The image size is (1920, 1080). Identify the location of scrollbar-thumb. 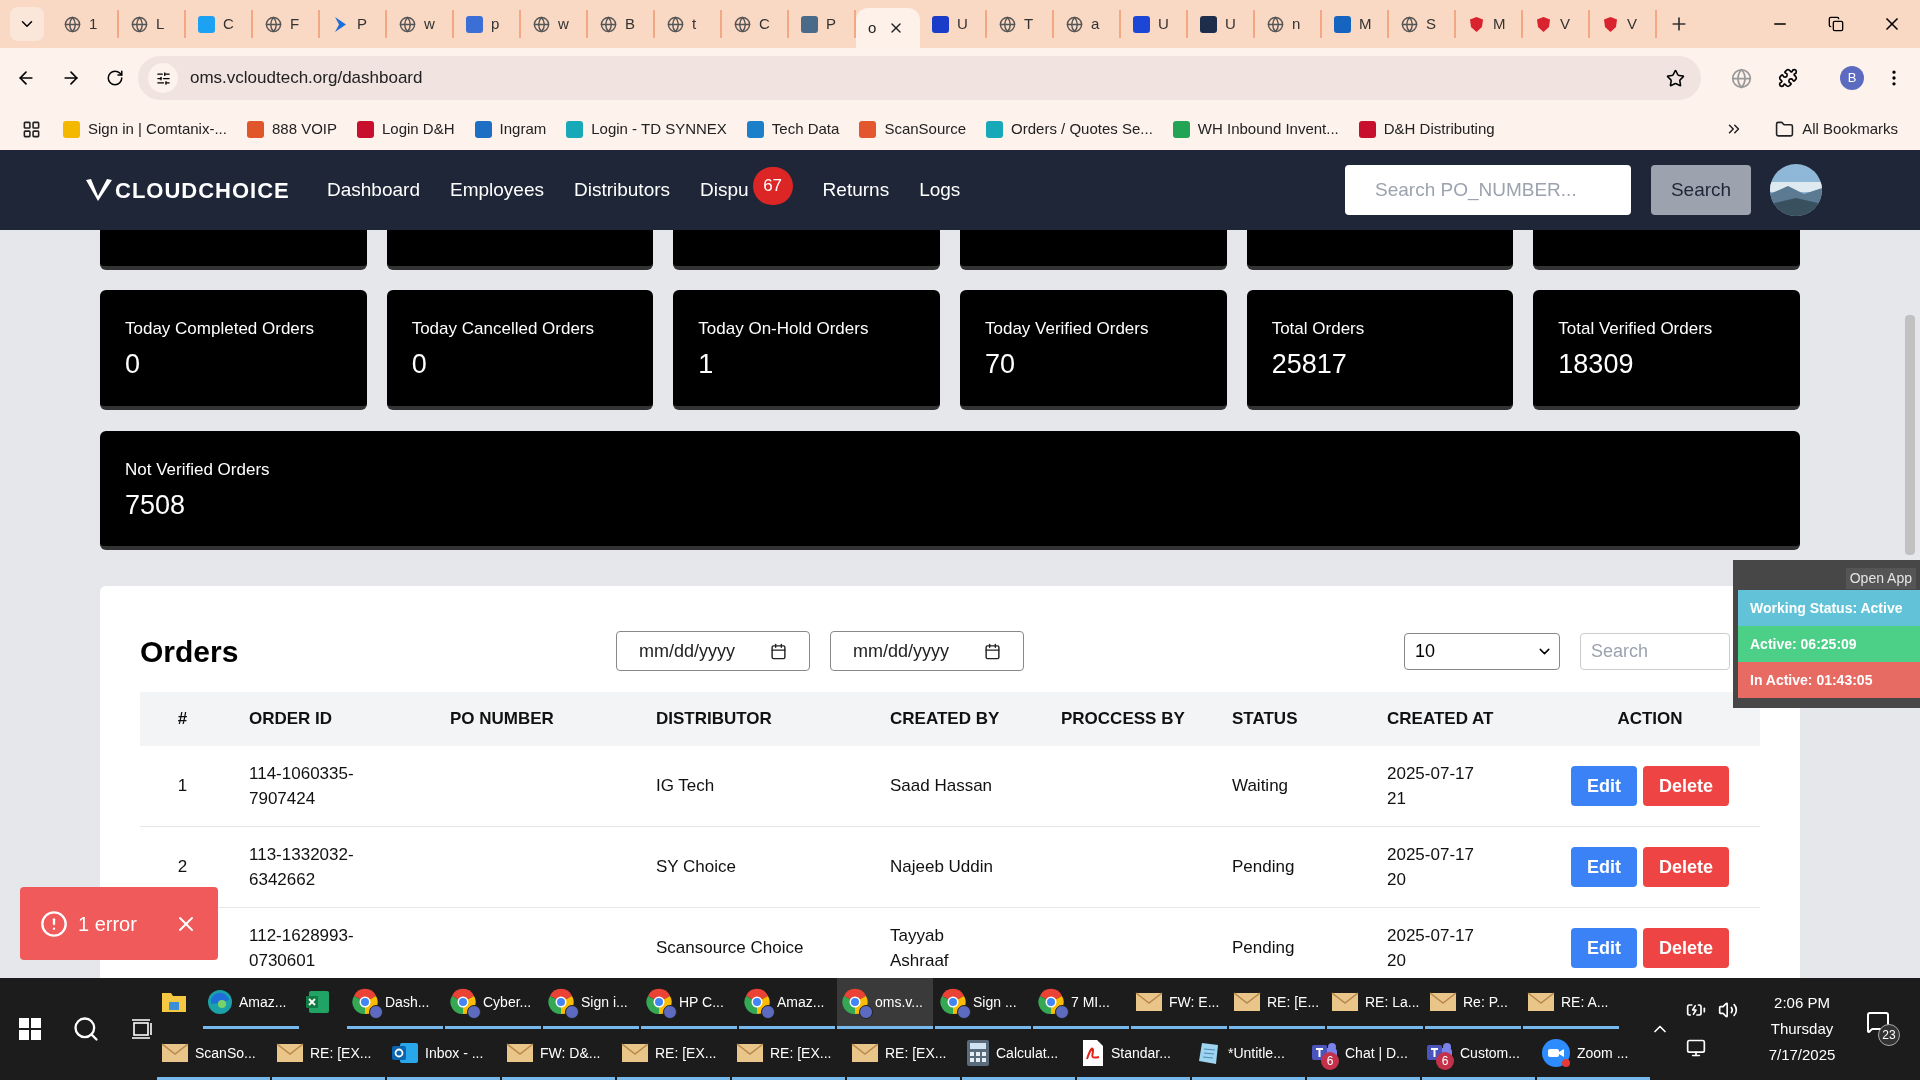
(1910, 435).